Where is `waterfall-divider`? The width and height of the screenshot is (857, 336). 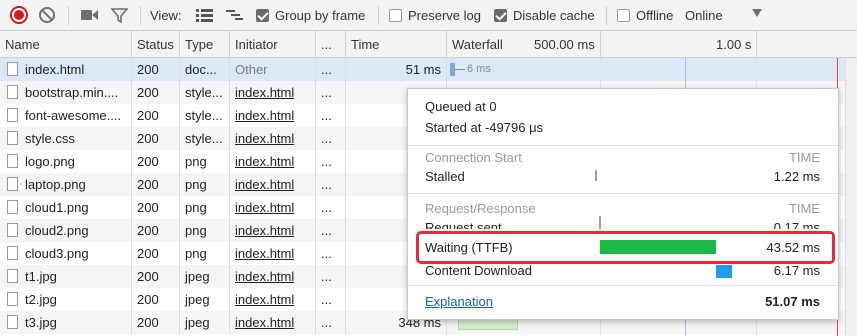
waterfall-divider is located at coordinates (600, 44).